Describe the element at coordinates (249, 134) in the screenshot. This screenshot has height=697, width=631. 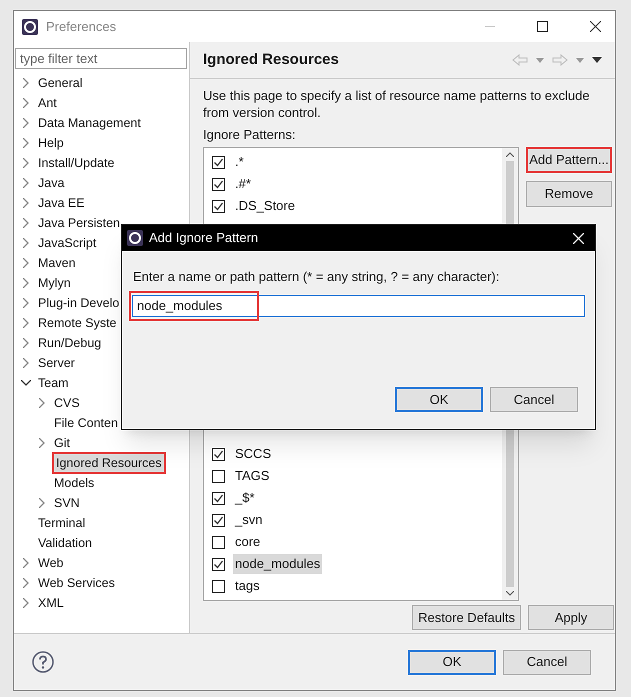
I see `list-label: Ignore Patterns:` at that location.